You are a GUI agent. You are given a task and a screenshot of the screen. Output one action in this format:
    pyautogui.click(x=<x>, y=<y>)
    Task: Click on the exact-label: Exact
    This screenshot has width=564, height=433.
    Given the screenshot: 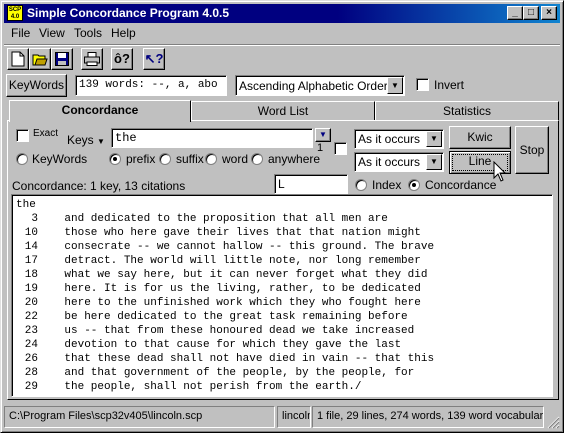 What is the action you would take?
    pyautogui.click(x=46, y=133)
    